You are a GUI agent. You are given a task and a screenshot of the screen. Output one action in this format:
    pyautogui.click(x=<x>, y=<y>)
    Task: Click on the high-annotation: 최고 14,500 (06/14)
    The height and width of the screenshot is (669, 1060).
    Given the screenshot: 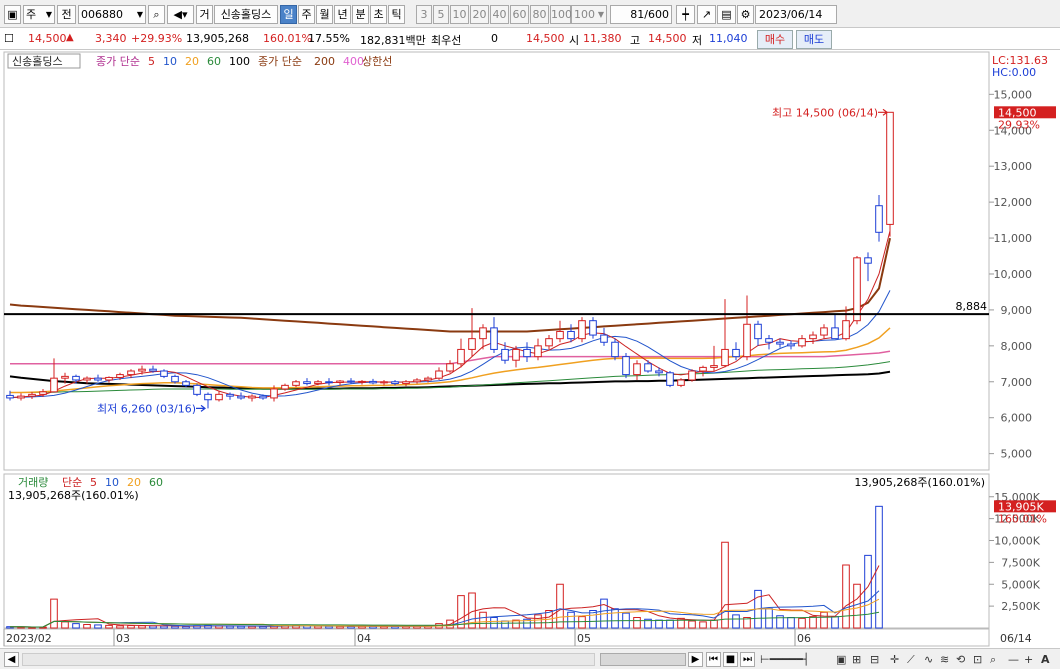 What is the action you would take?
    pyautogui.click(x=825, y=112)
    